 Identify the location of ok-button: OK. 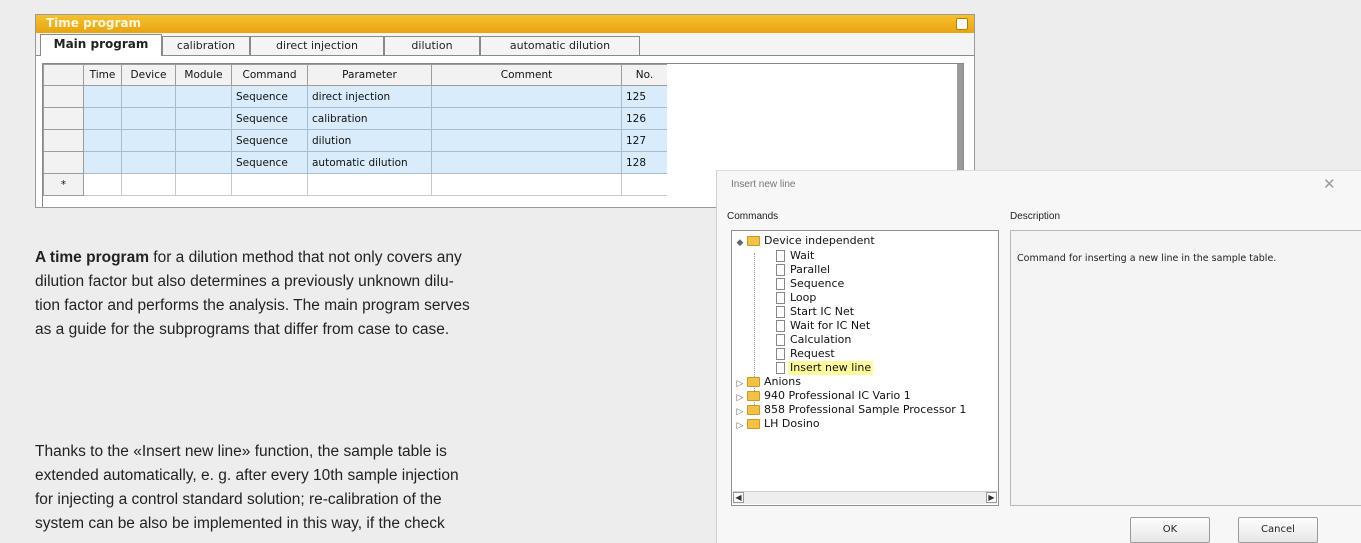
(1170, 530).